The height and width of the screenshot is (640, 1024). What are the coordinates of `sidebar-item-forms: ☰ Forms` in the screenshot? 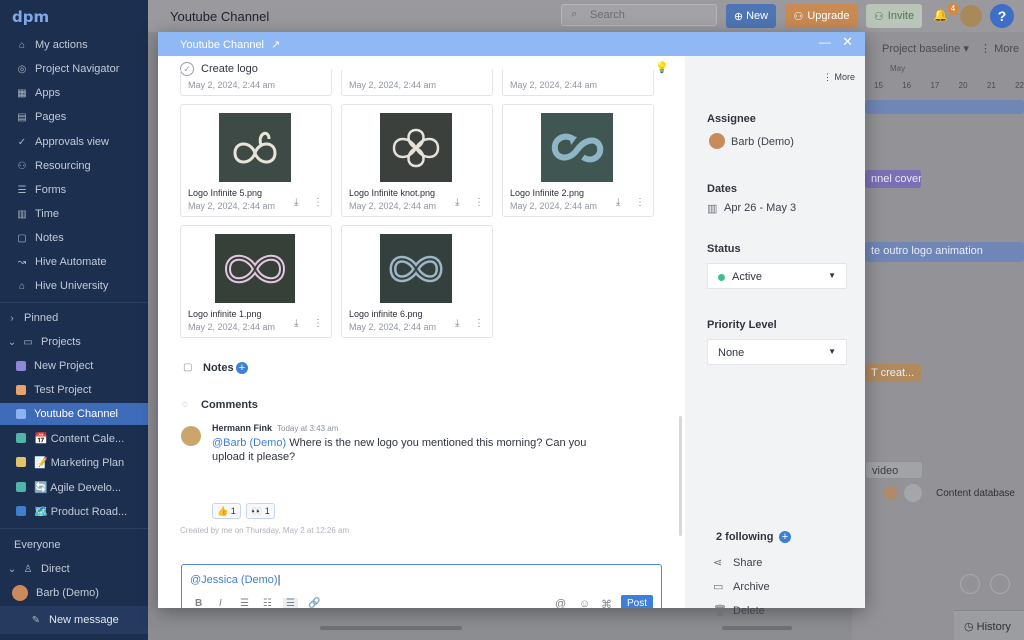 It's located at (74, 190).